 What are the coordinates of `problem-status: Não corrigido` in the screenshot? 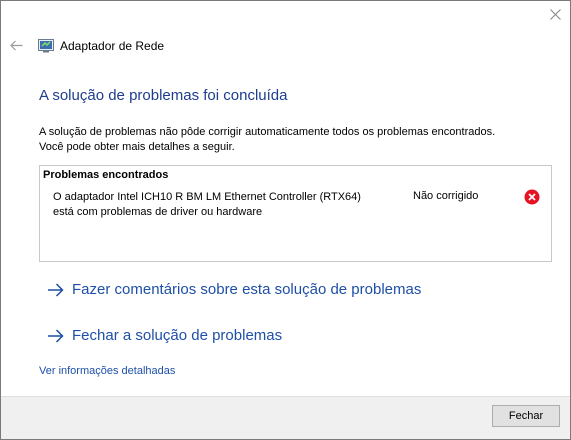 It's located at (446, 196).